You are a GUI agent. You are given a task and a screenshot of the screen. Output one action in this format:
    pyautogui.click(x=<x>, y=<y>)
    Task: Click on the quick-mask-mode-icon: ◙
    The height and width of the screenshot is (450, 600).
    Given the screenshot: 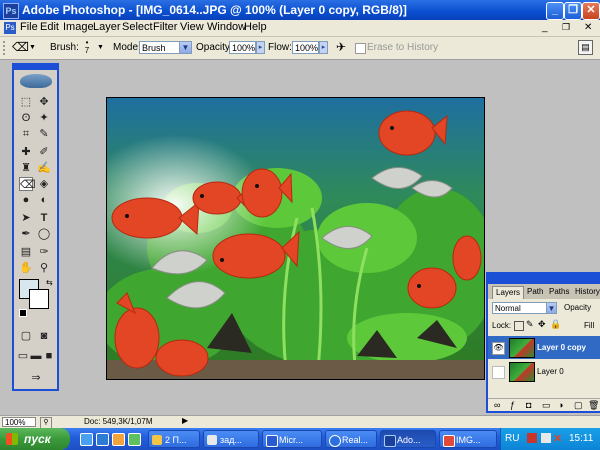 What is the action you would take?
    pyautogui.click(x=44, y=336)
    